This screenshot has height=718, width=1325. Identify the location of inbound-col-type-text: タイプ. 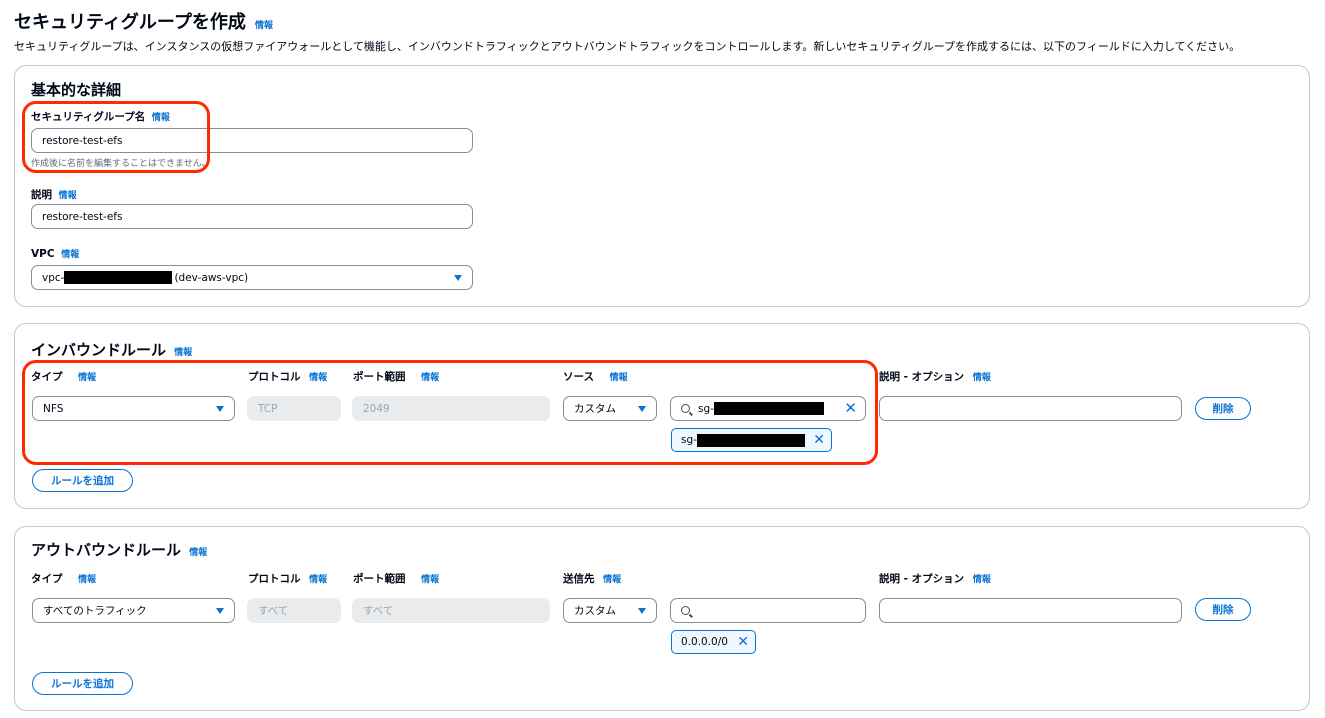
(47, 377).